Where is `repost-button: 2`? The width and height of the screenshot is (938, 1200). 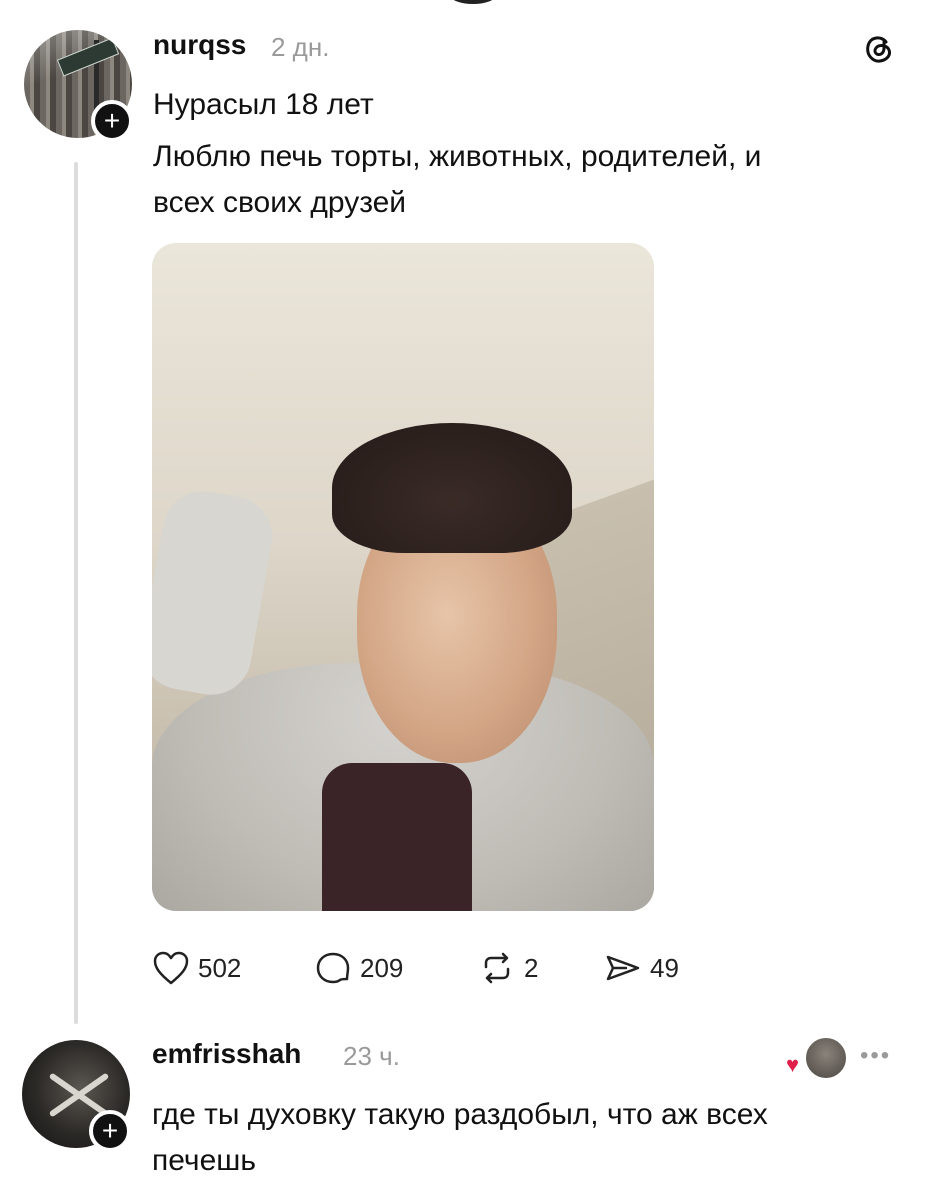 repost-button: 2 is located at coordinates (508, 968).